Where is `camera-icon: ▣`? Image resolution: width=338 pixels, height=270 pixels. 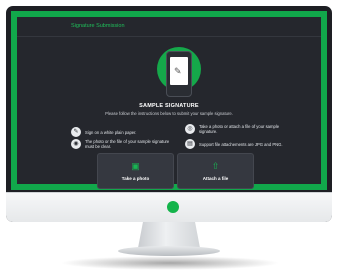 camera-icon: ▣ is located at coordinates (135, 165).